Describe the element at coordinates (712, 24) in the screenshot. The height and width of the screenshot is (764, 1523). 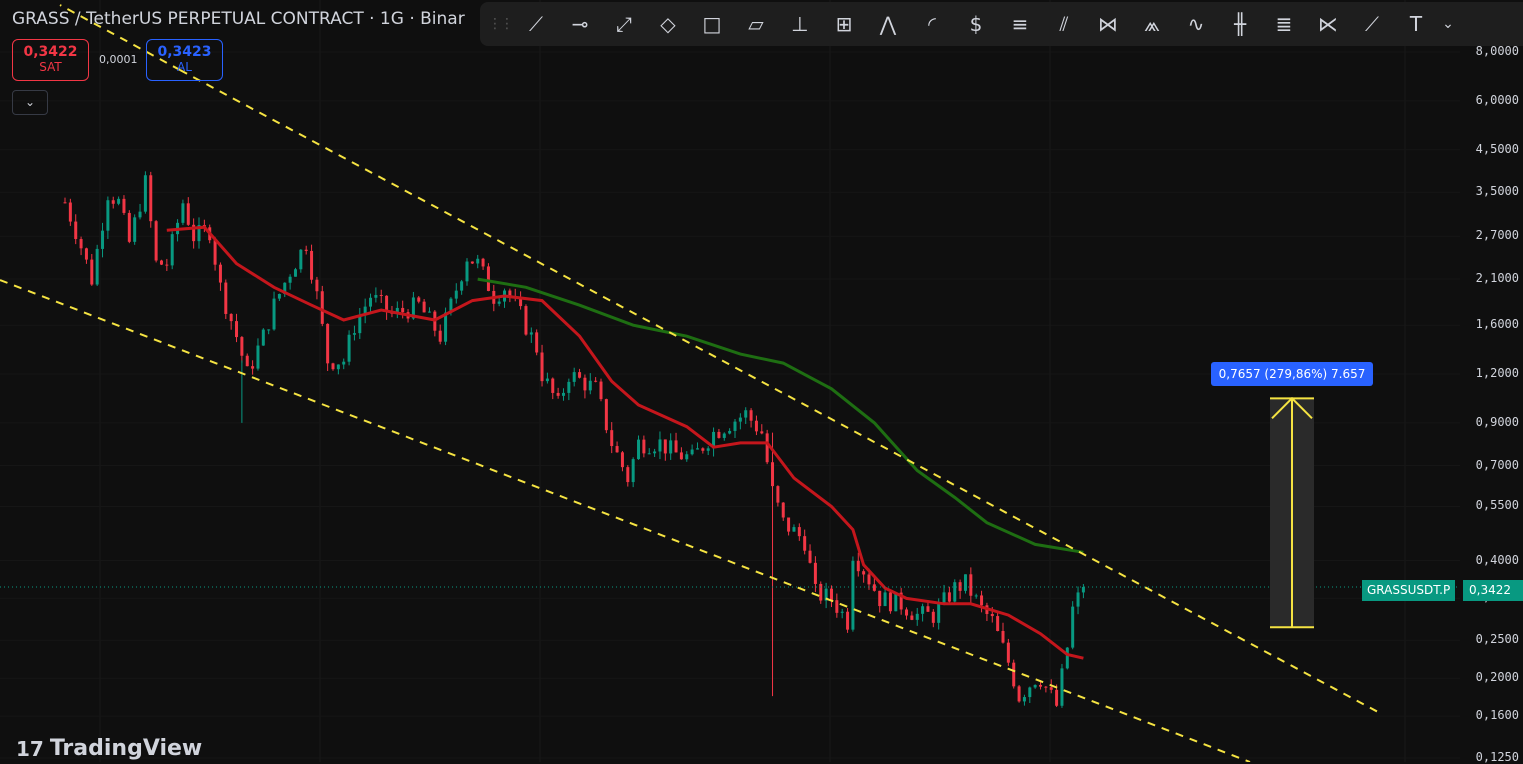
I see `rectangle-icon: □` at that location.